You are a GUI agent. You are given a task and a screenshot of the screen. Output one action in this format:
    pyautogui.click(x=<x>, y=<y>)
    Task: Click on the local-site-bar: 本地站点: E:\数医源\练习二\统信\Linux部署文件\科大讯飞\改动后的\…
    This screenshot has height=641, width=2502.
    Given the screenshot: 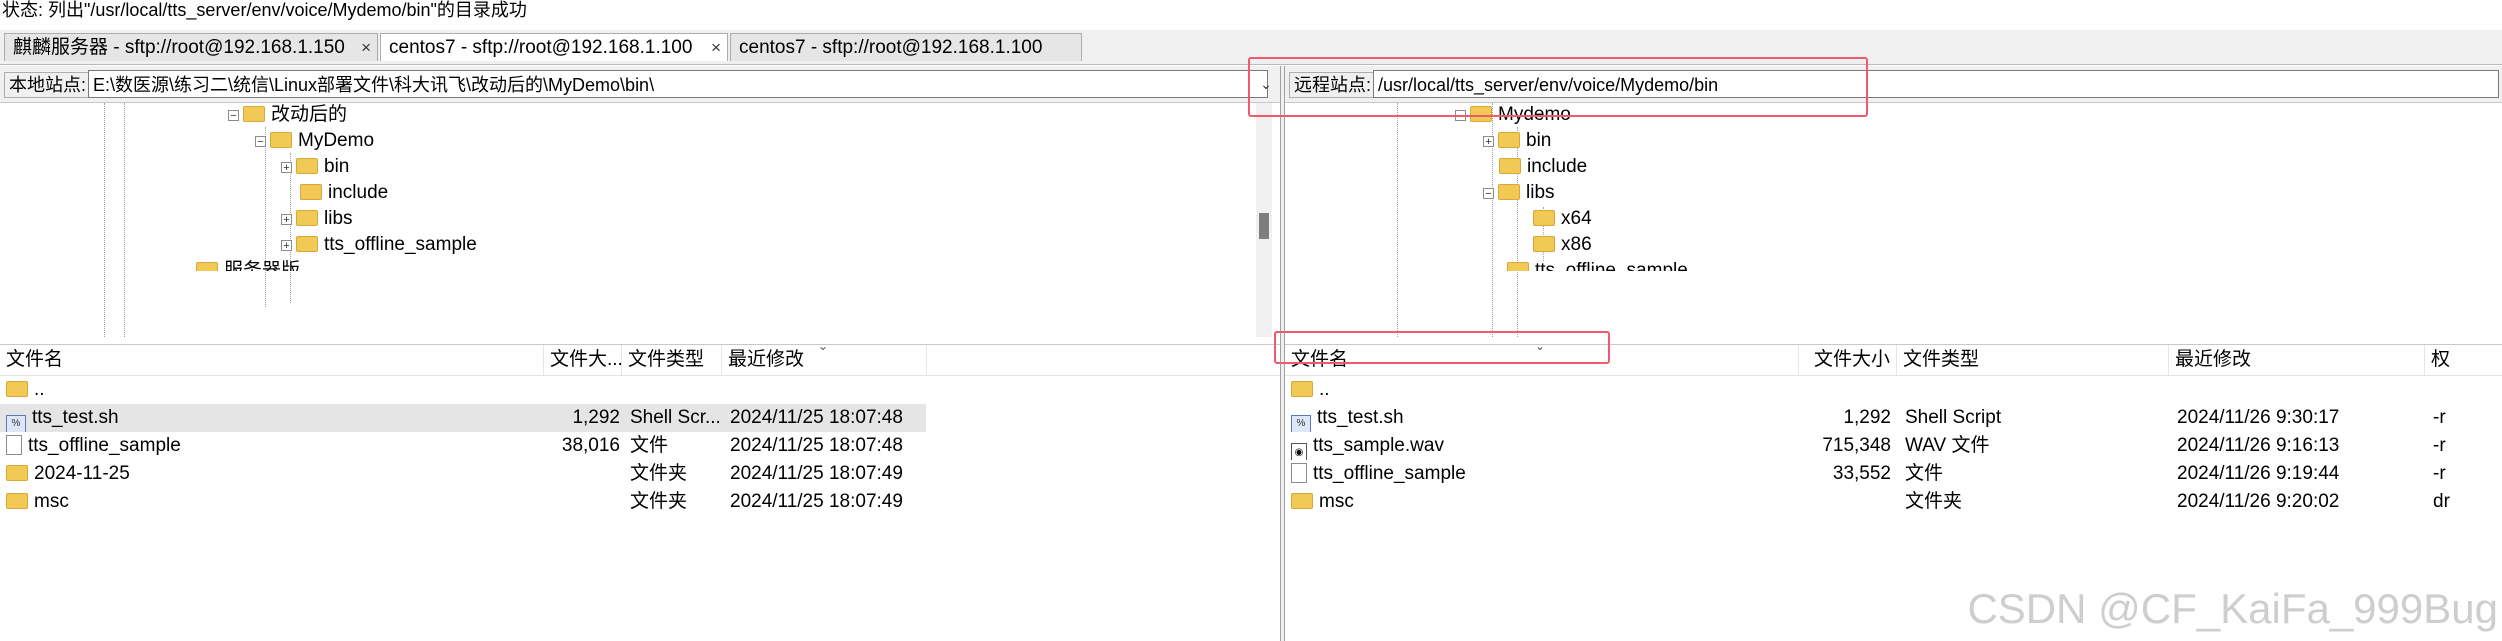 What is the action you would take?
    pyautogui.click(x=640, y=84)
    